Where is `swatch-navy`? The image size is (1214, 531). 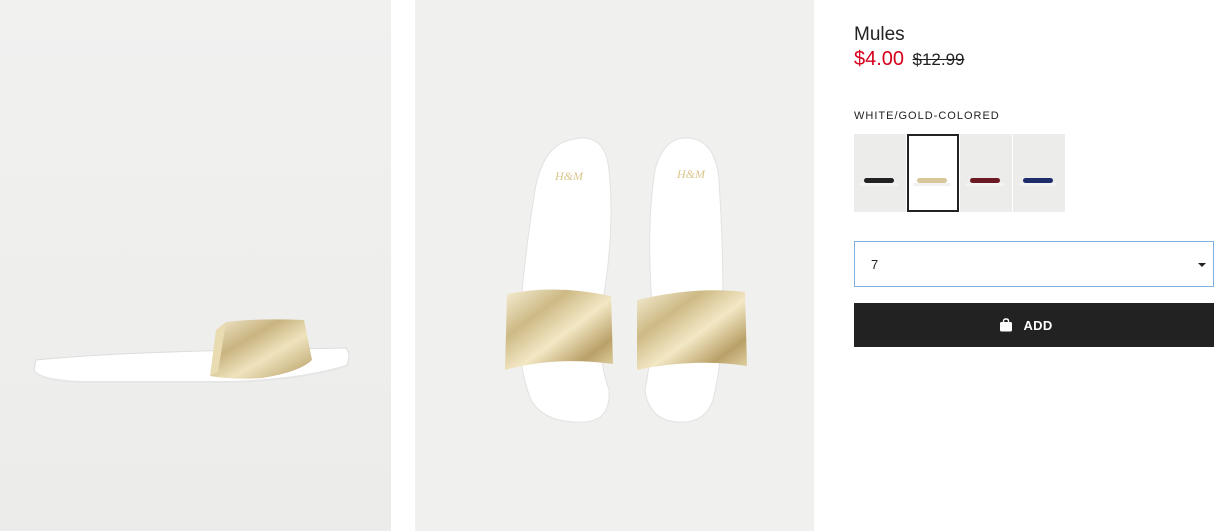
swatch-navy is located at coordinates (1039, 173).